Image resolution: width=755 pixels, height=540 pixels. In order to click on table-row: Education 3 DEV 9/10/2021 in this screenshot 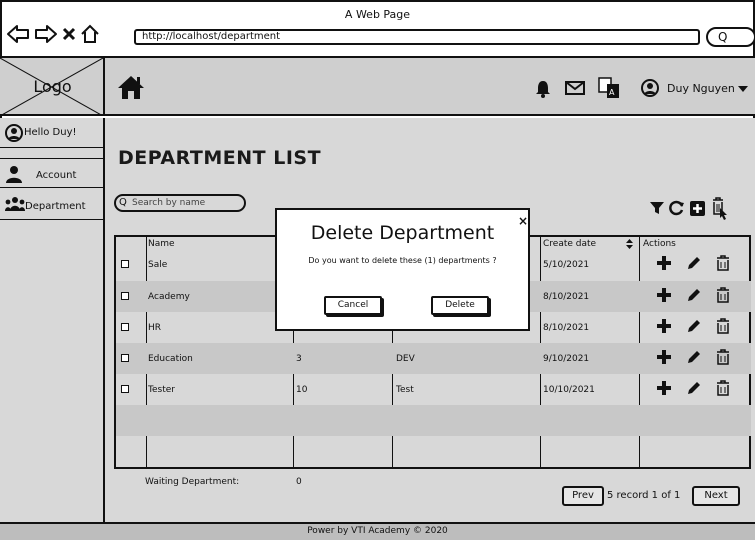, I will do `click(433, 358)`.